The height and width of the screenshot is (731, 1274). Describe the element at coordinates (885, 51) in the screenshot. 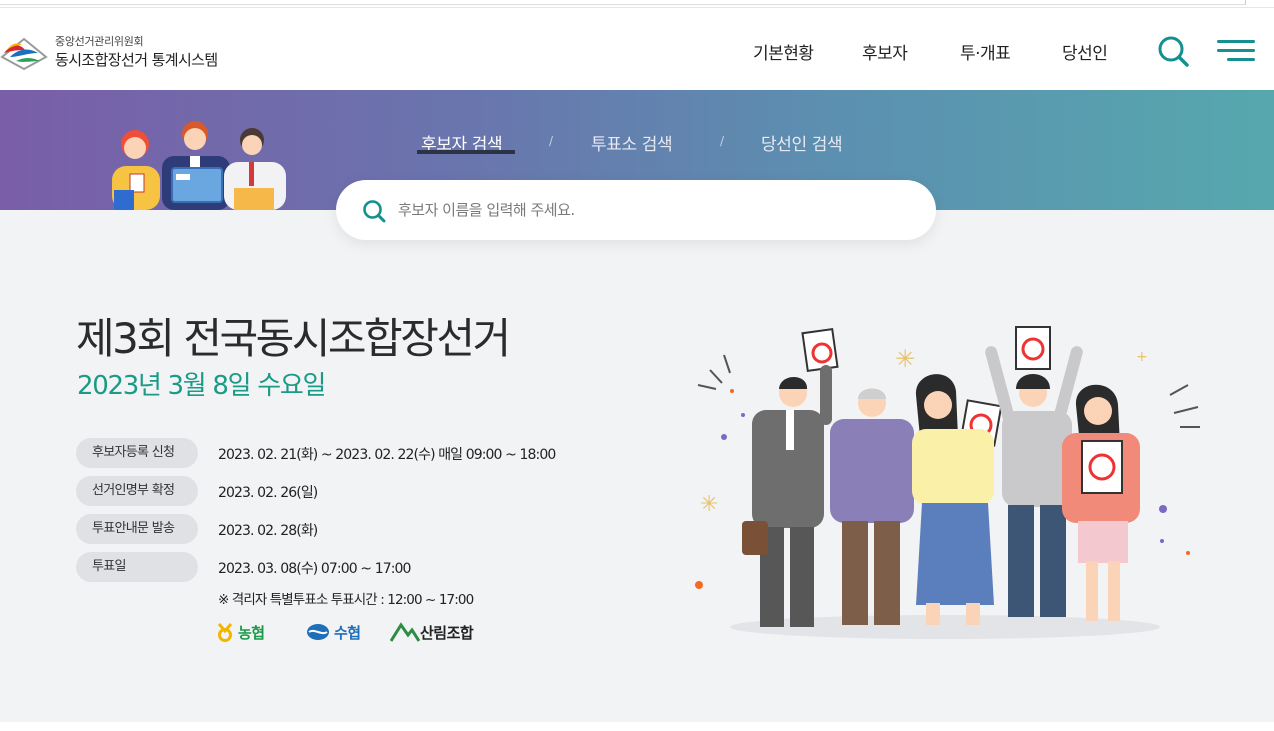

I see `nav-candidates: 후보자` at that location.